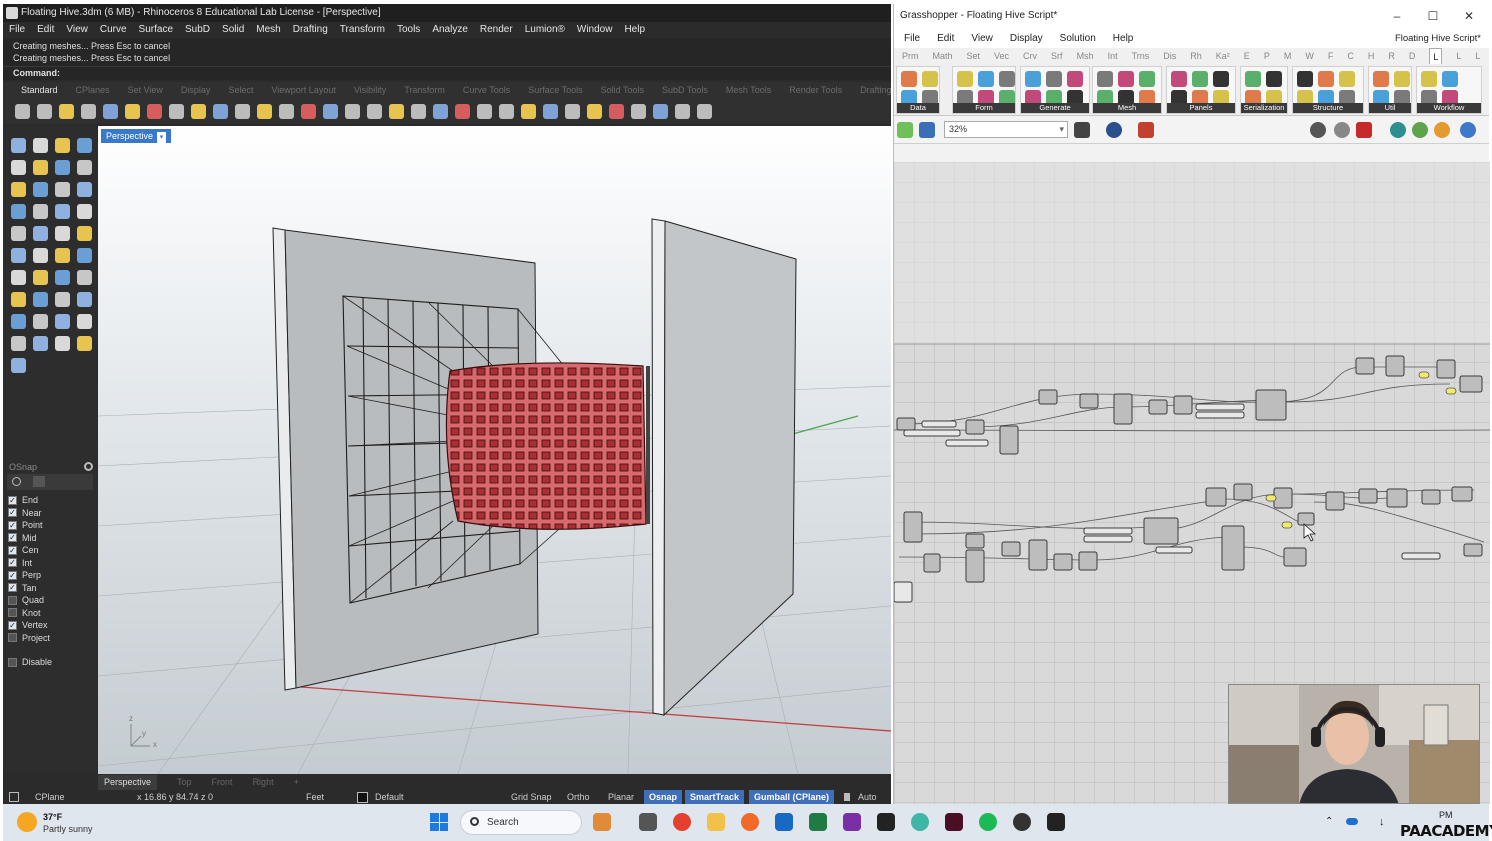 The height and width of the screenshot is (841, 1492). Describe the element at coordinates (128, 782) in the screenshot. I see `viewport-tab: Perspective` at that location.